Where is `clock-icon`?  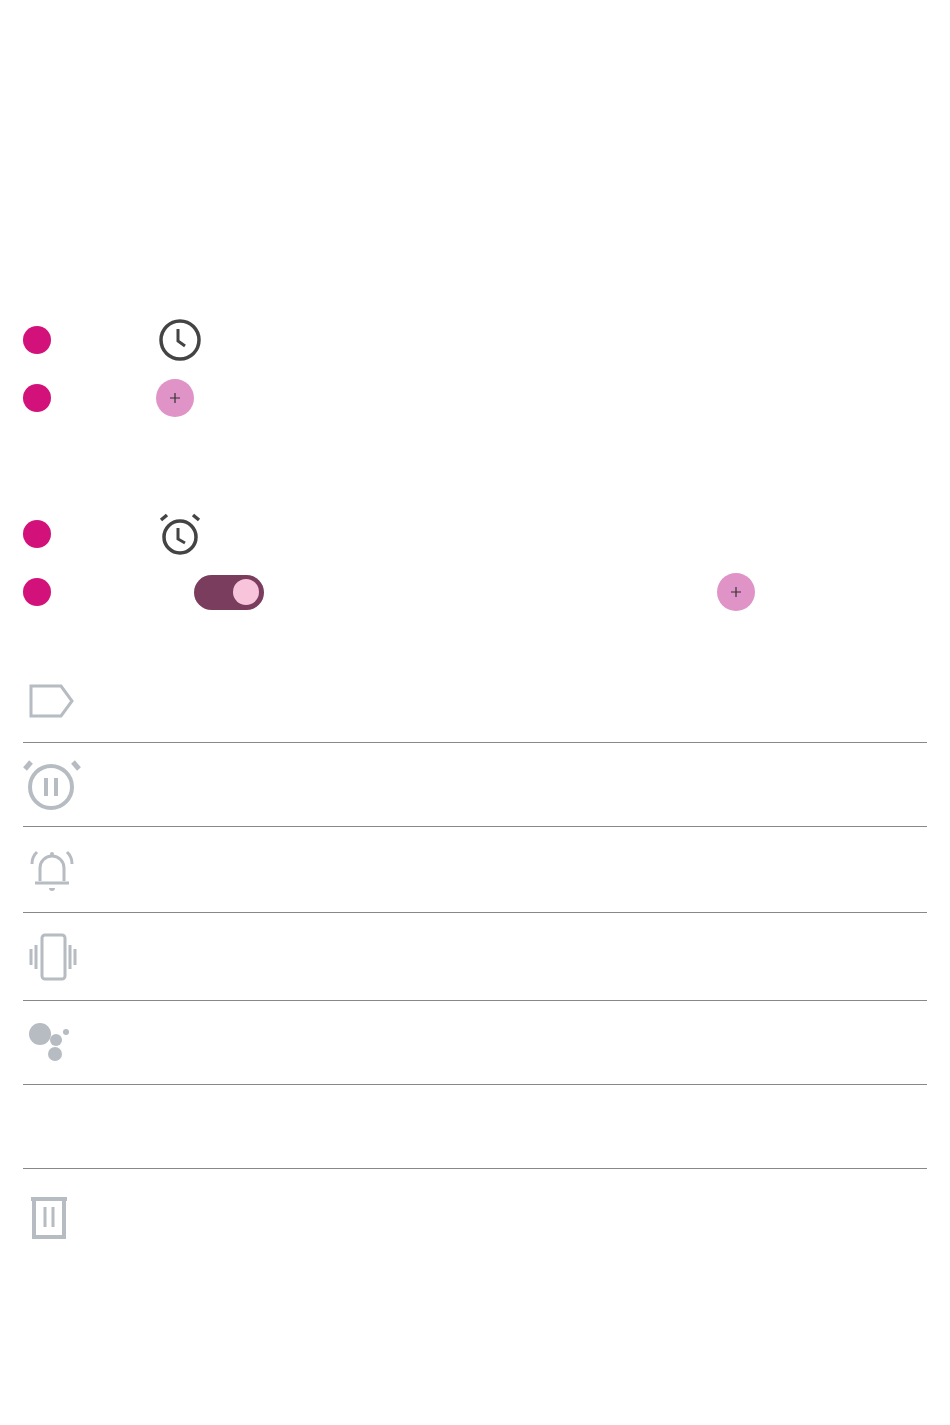
clock-icon is located at coordinates (180, 340).